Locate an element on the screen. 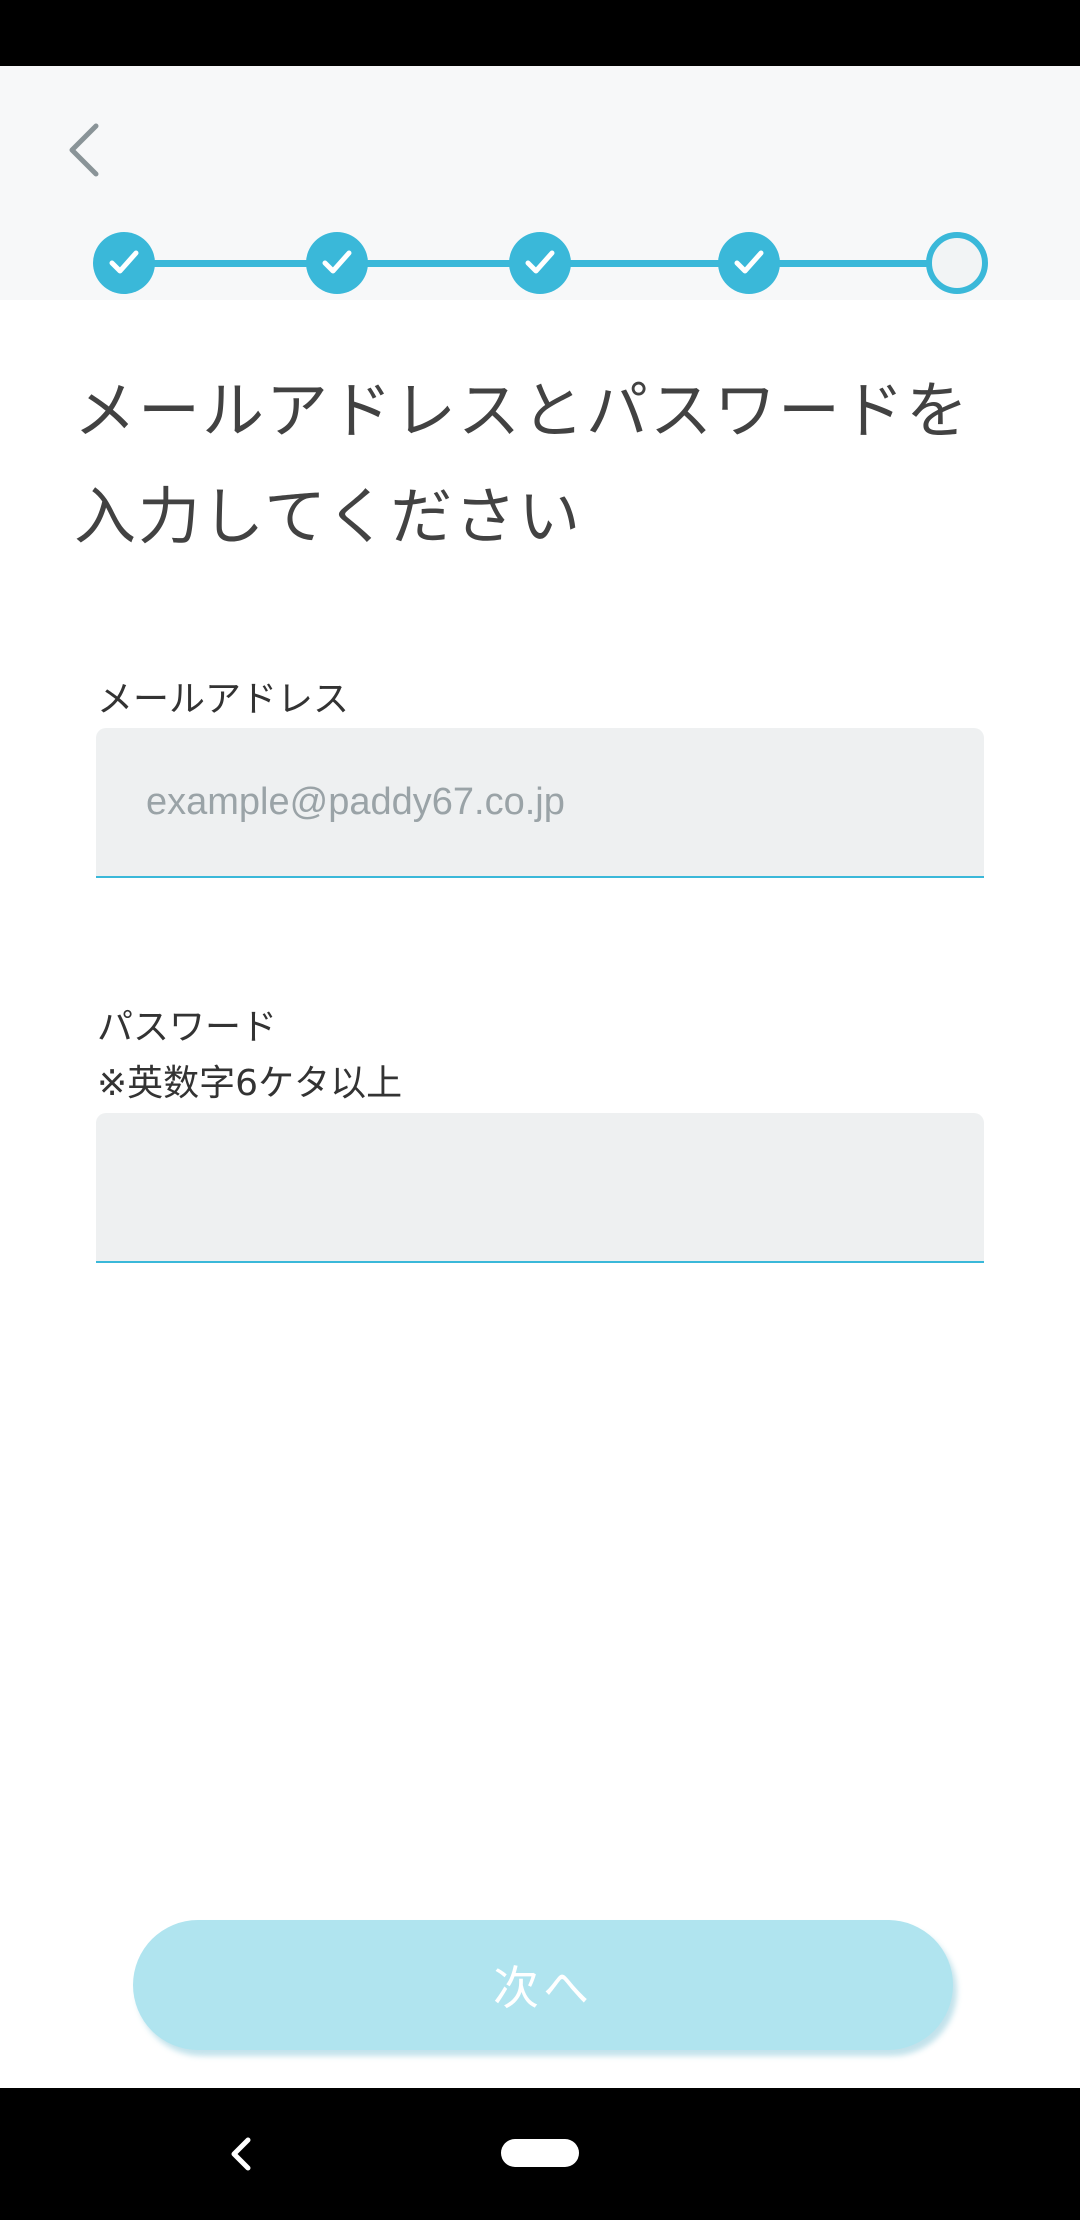  password-input is located at coordinates (540, 1187).